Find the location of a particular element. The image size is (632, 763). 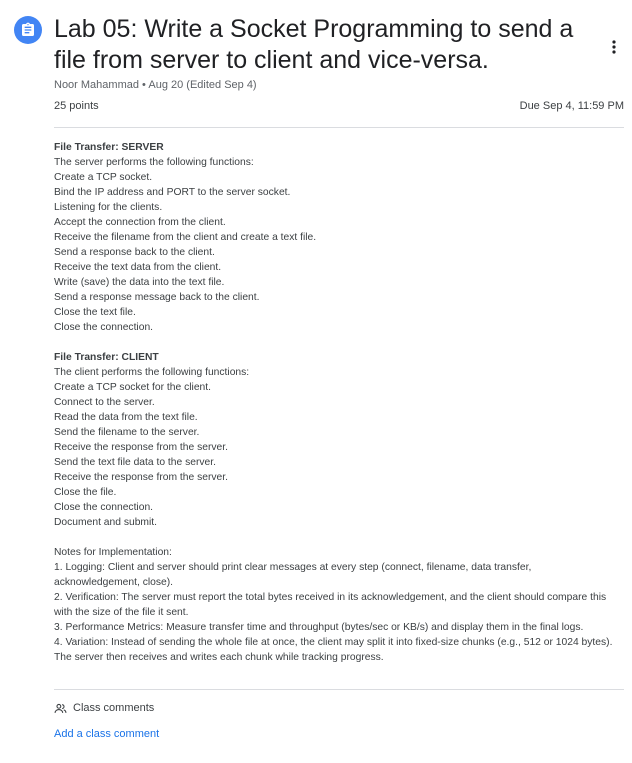

server-heading: File Transfer: SERVER is located at coordinates (109, 147).